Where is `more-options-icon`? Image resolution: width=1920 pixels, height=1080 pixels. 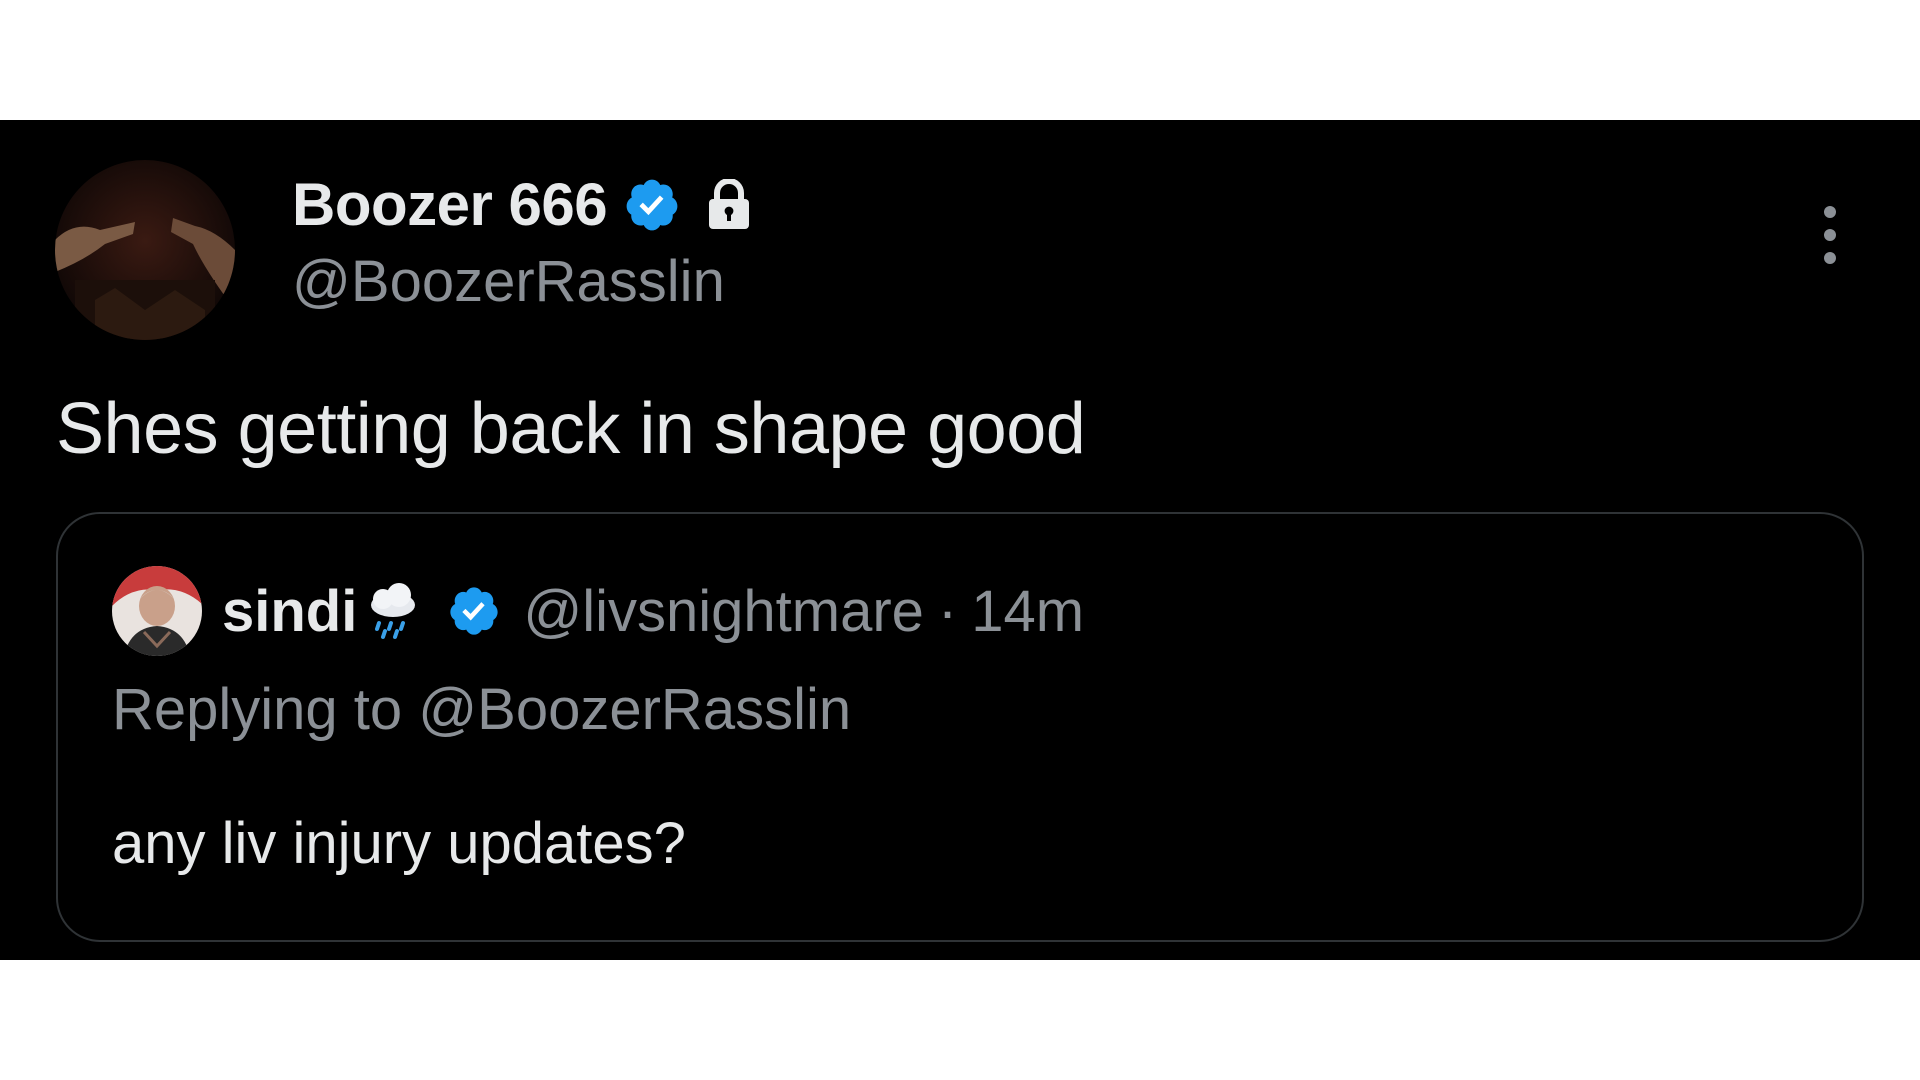
more-options-icon is located at coordinates (1830, 235).